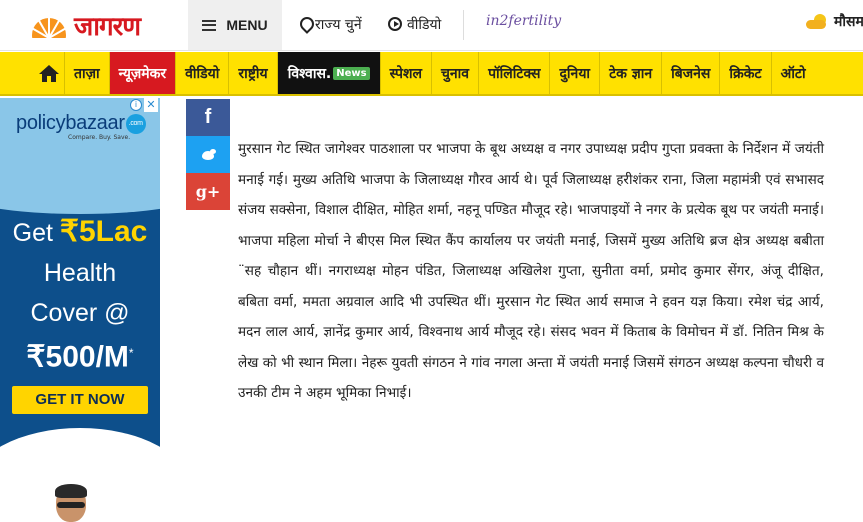  What do you see at coordinates (36, 233) in the screenshot?
I see `ad-line1-prefix: Get` at bounding box center [36, 233].